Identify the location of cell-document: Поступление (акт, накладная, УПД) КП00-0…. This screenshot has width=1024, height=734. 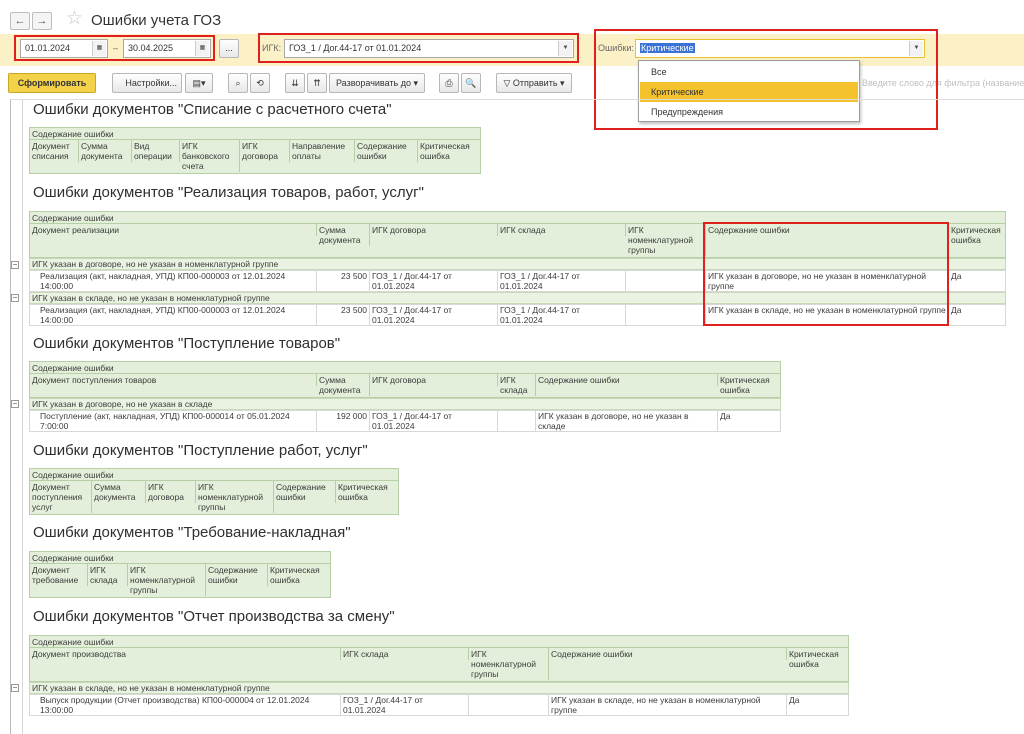
(173, 421).